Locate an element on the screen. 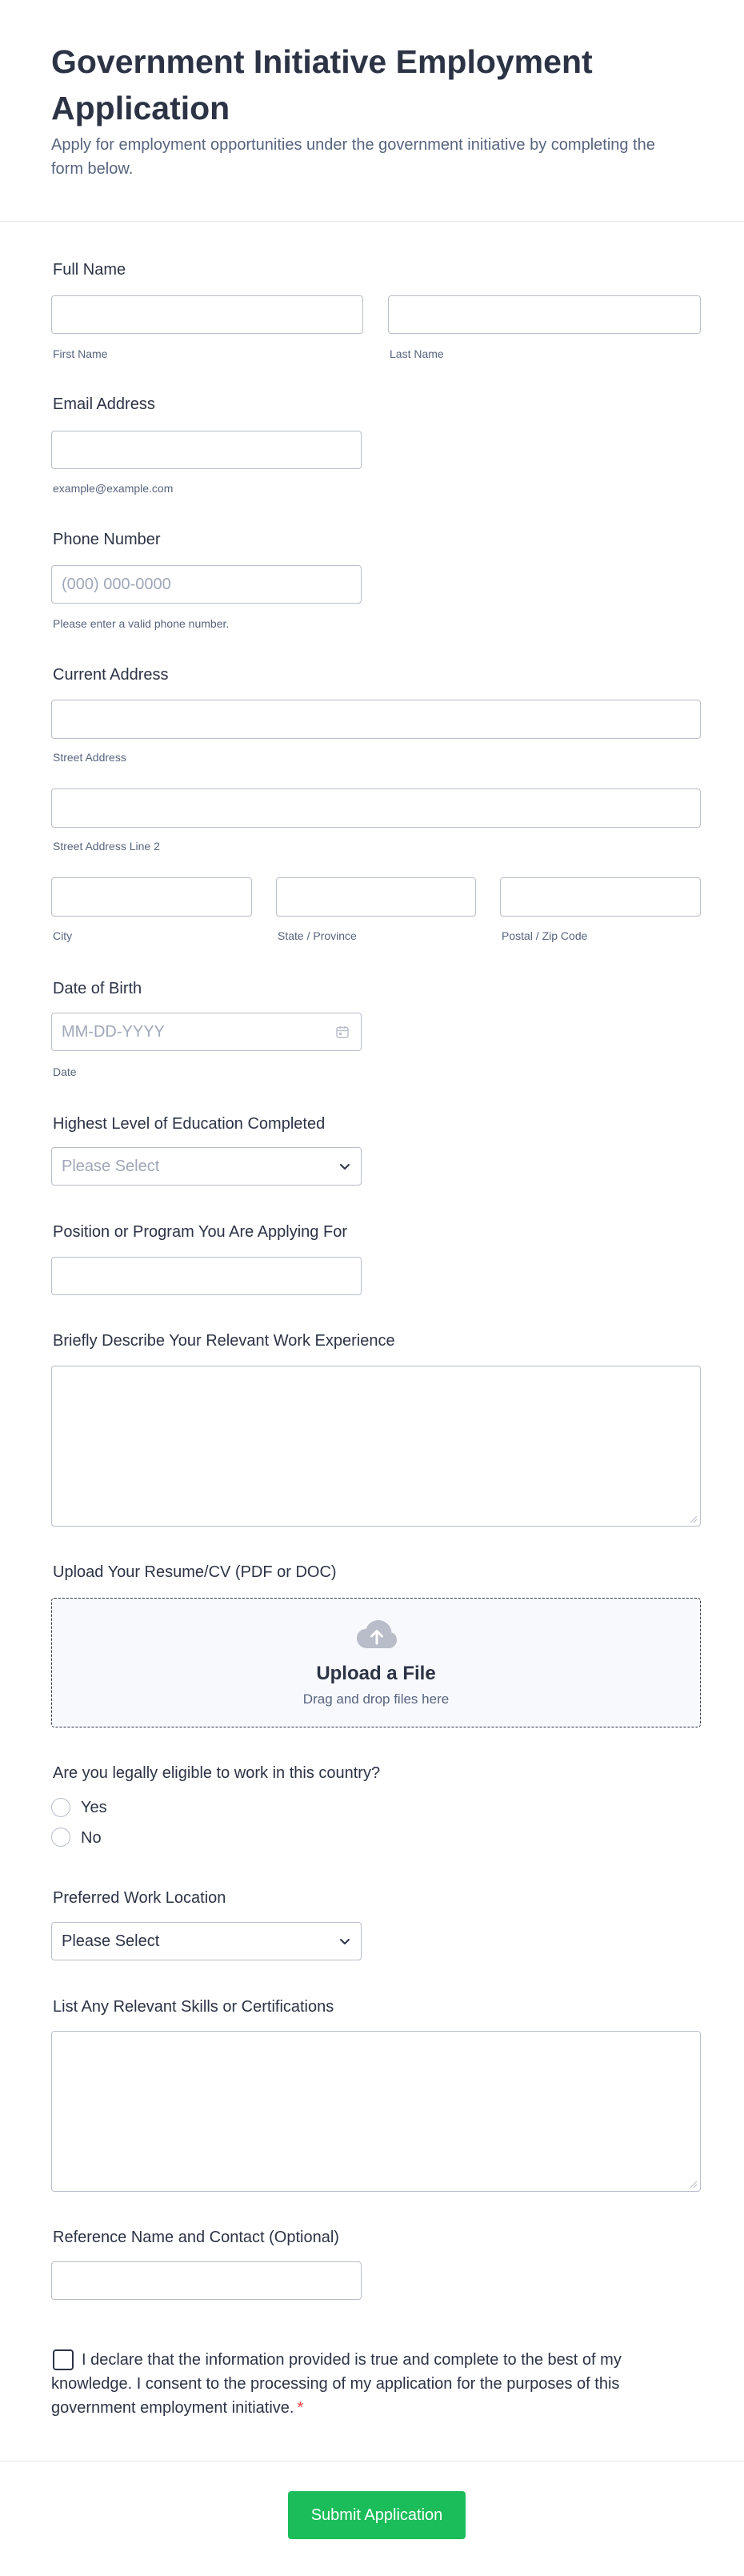  street-address-line2-sublabel: Street Address Line 2 is located at coordinates (106, 847).